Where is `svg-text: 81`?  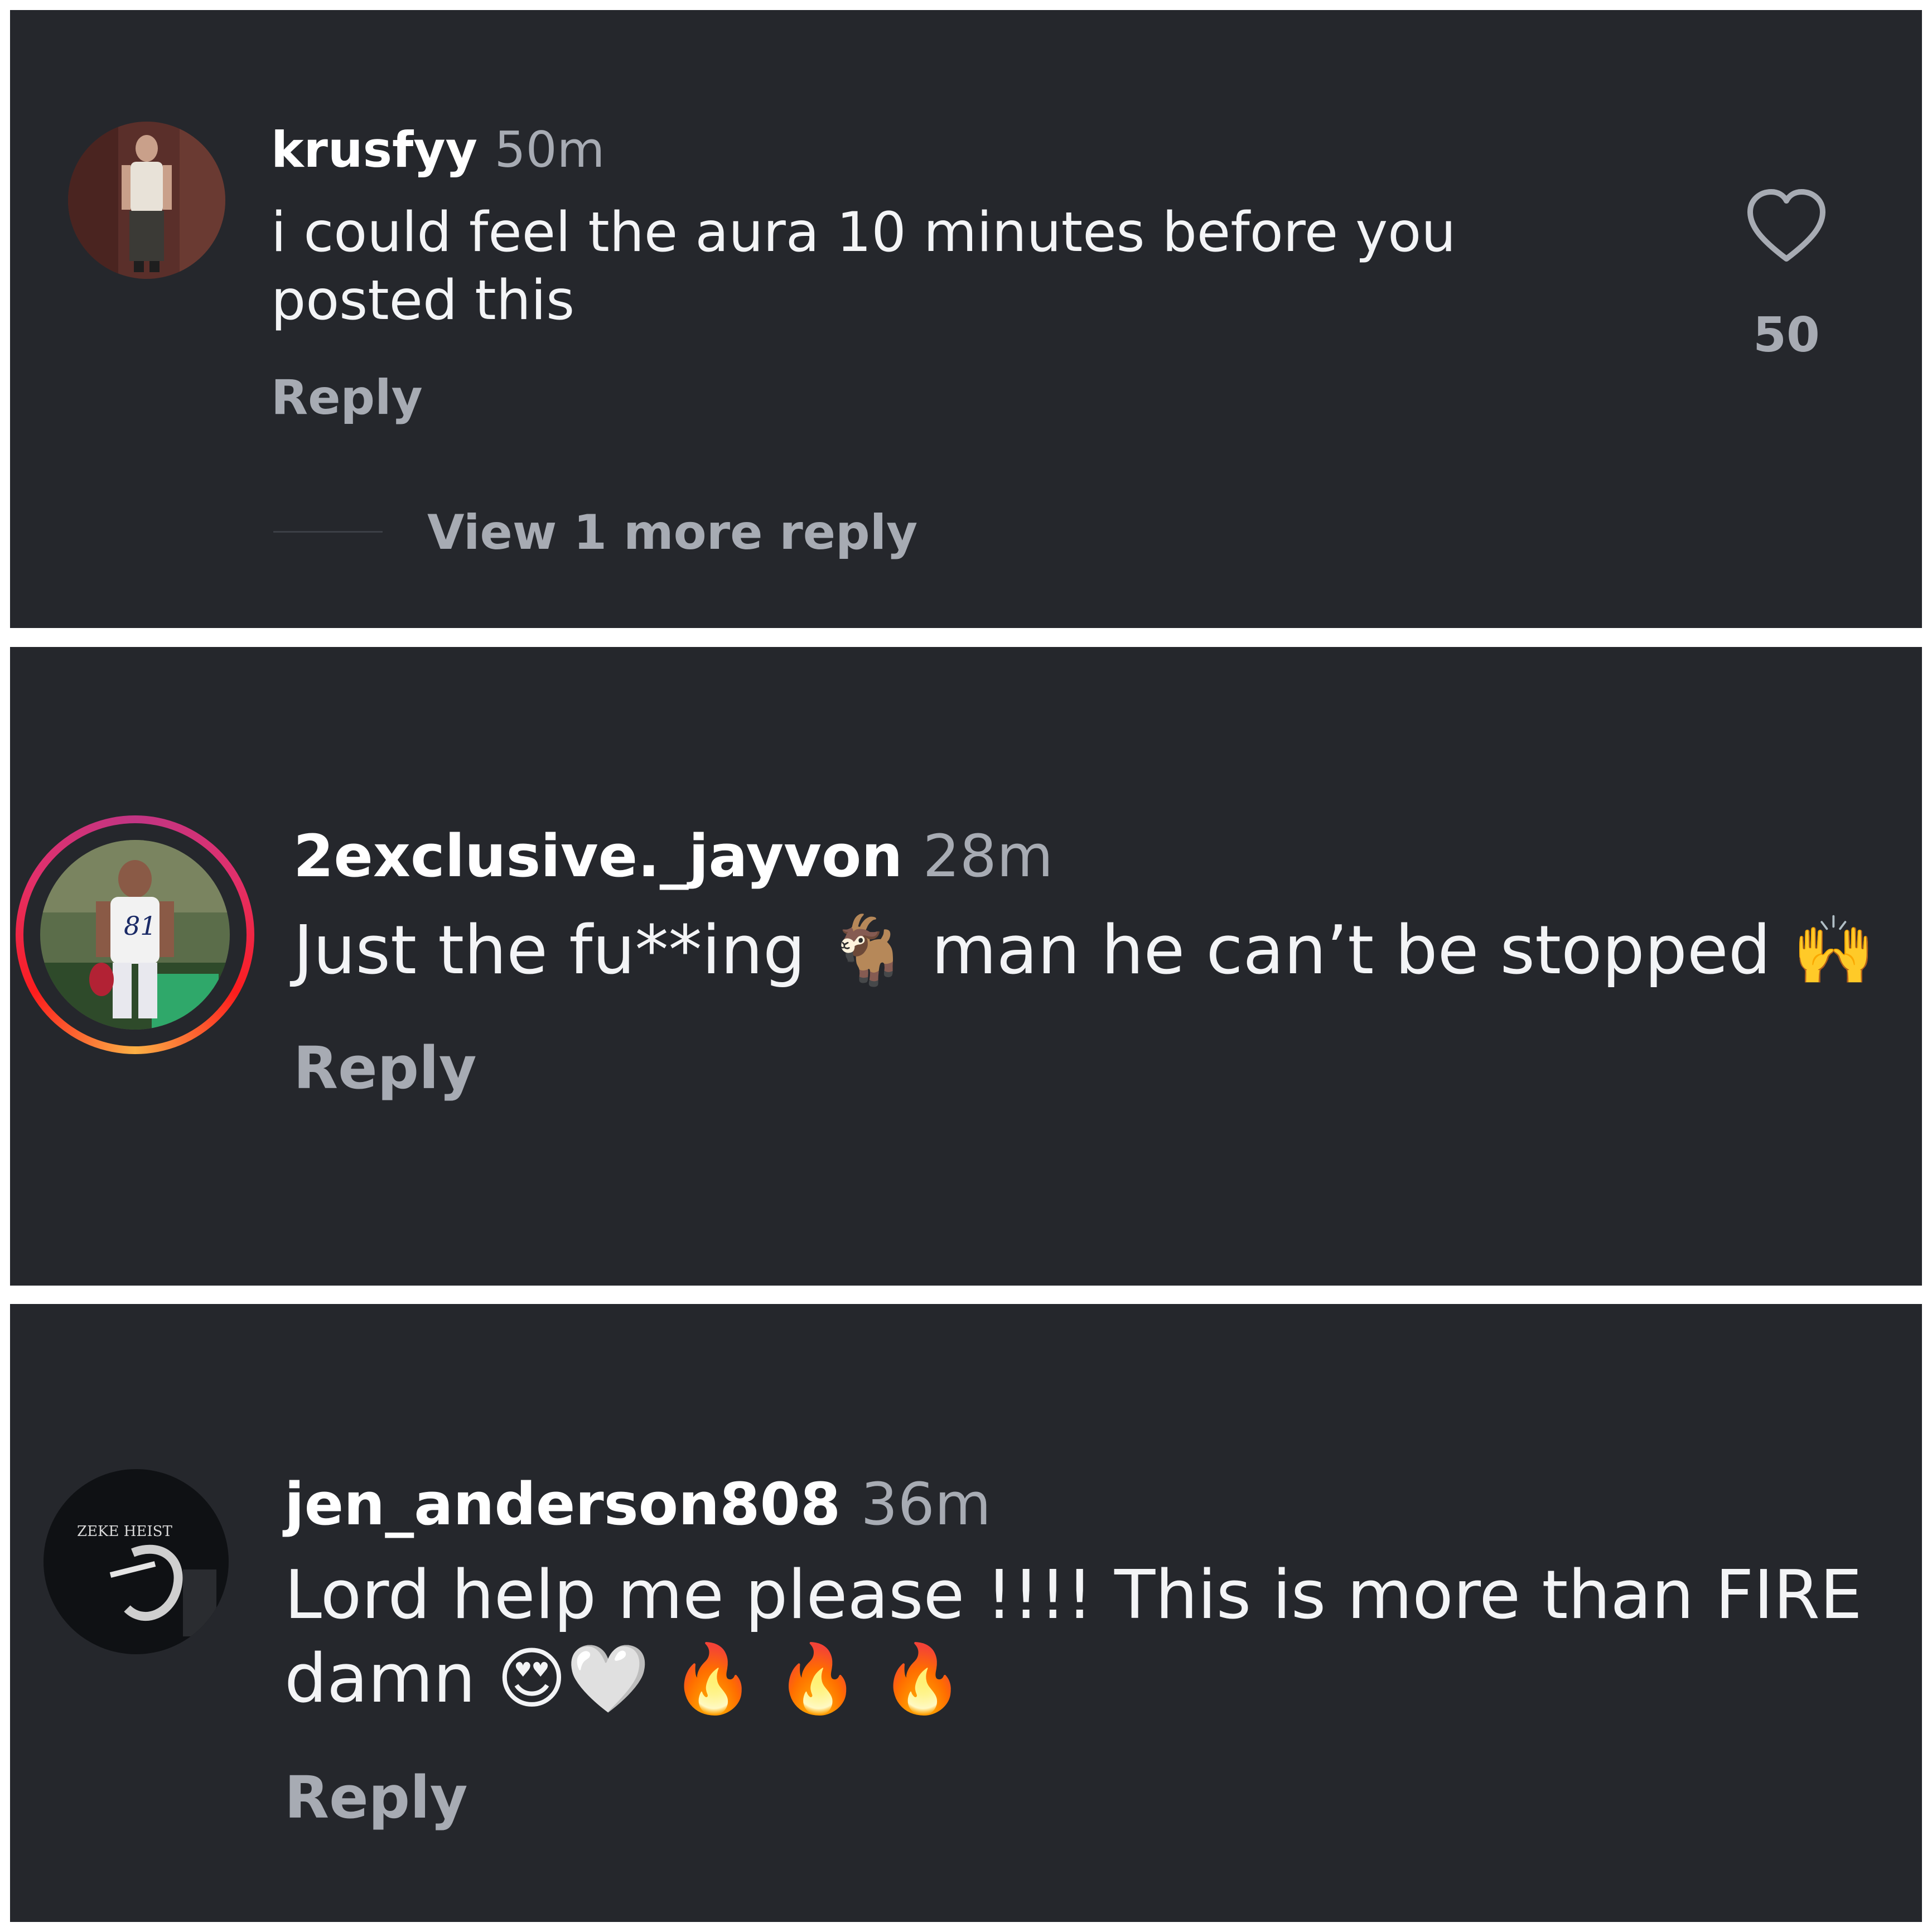 svg-text: 81 is located at coordinates (140, 926).